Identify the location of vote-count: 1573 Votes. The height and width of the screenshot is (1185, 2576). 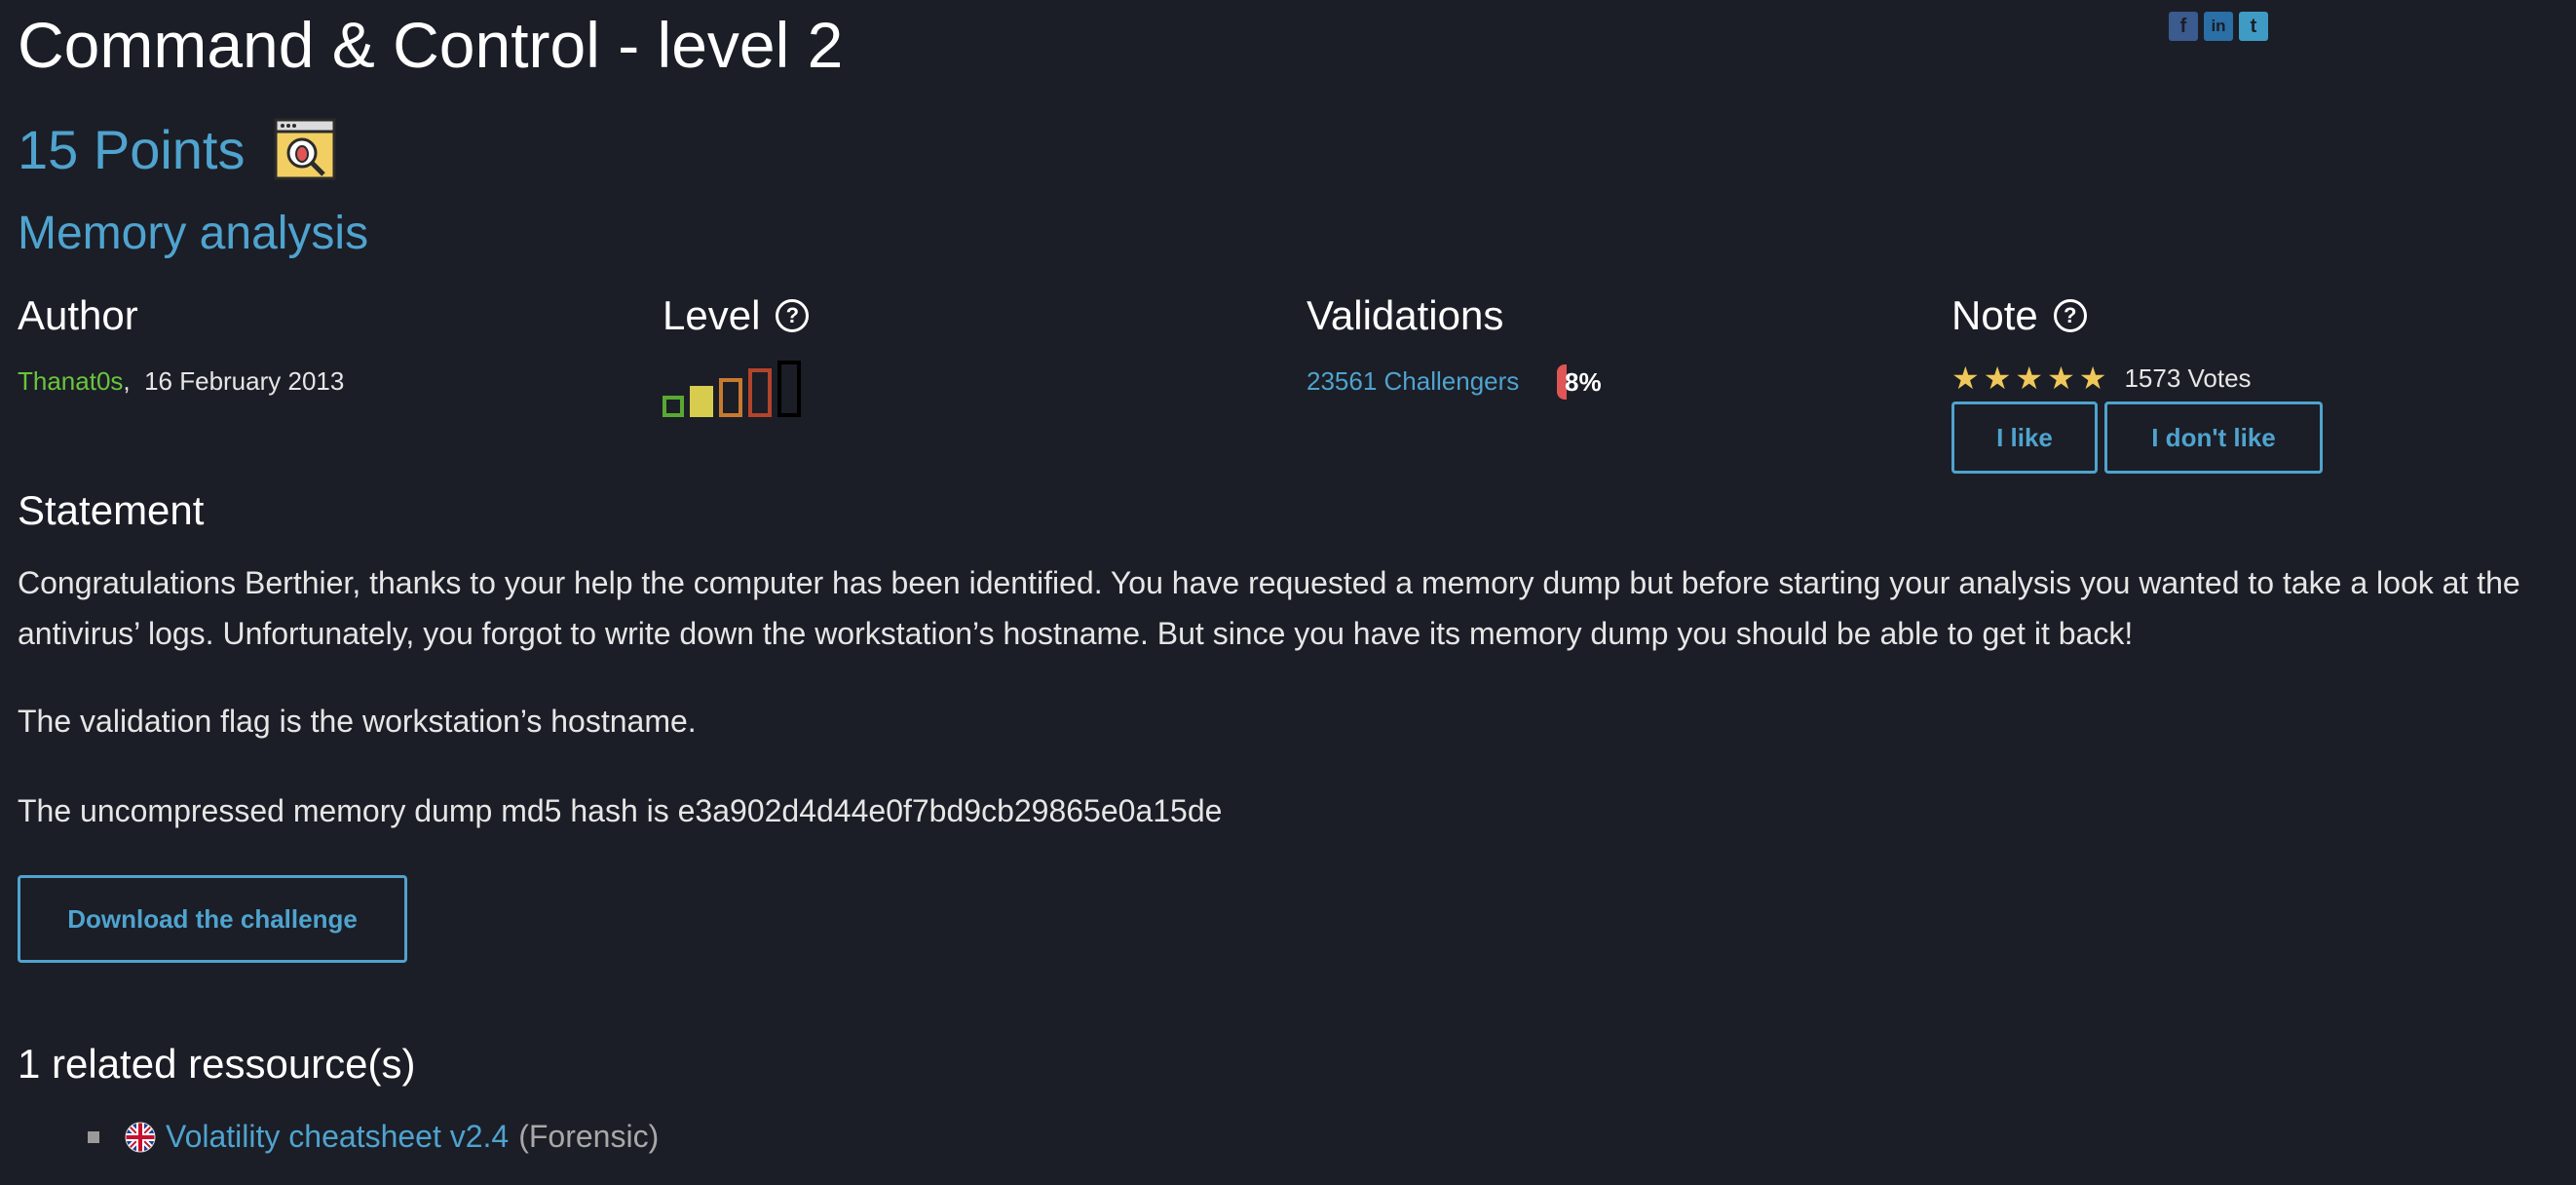
(2188, 378).